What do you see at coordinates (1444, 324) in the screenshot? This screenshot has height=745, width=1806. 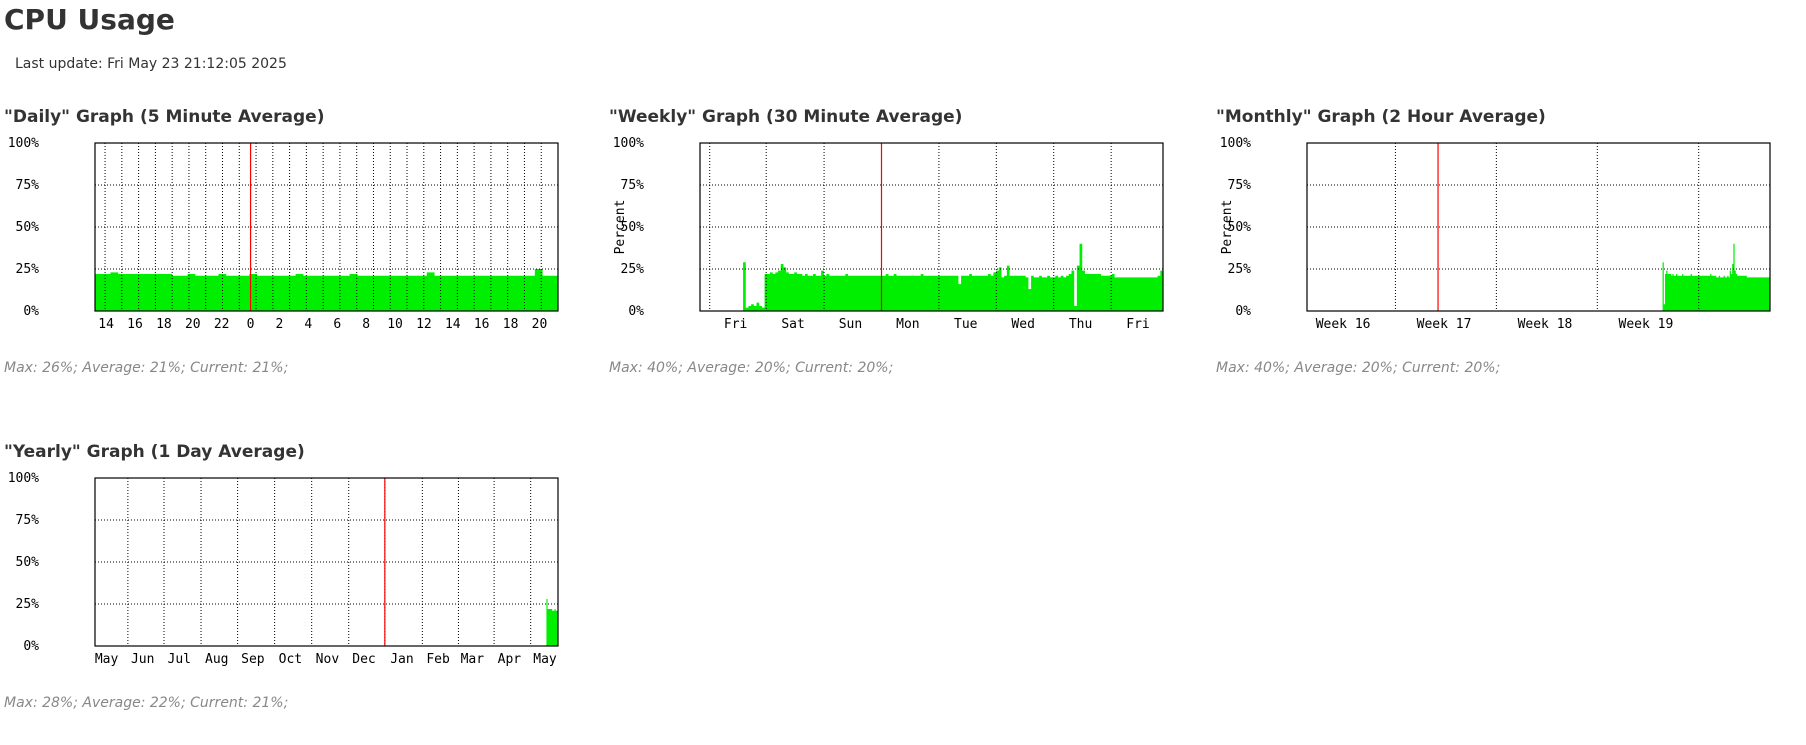 I see `monthly-x-tick-label: Week 17` at bounding box center [1444, 324].